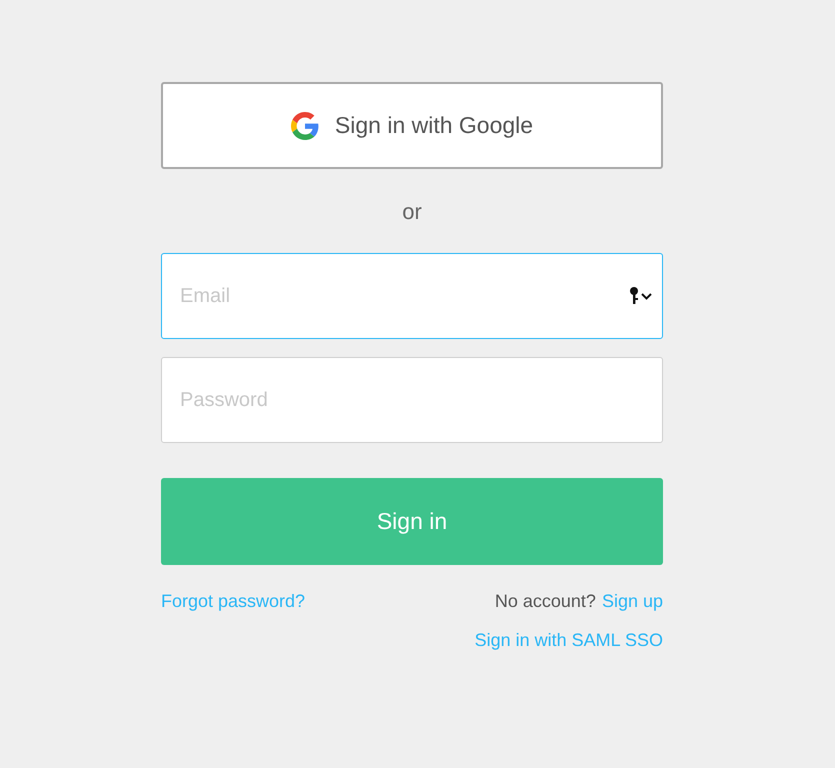  What do you see at coordinates (233, 601) in the screenshot?
I see `forgot-password-link: Forgot password?` at bounding box center [233, 601].